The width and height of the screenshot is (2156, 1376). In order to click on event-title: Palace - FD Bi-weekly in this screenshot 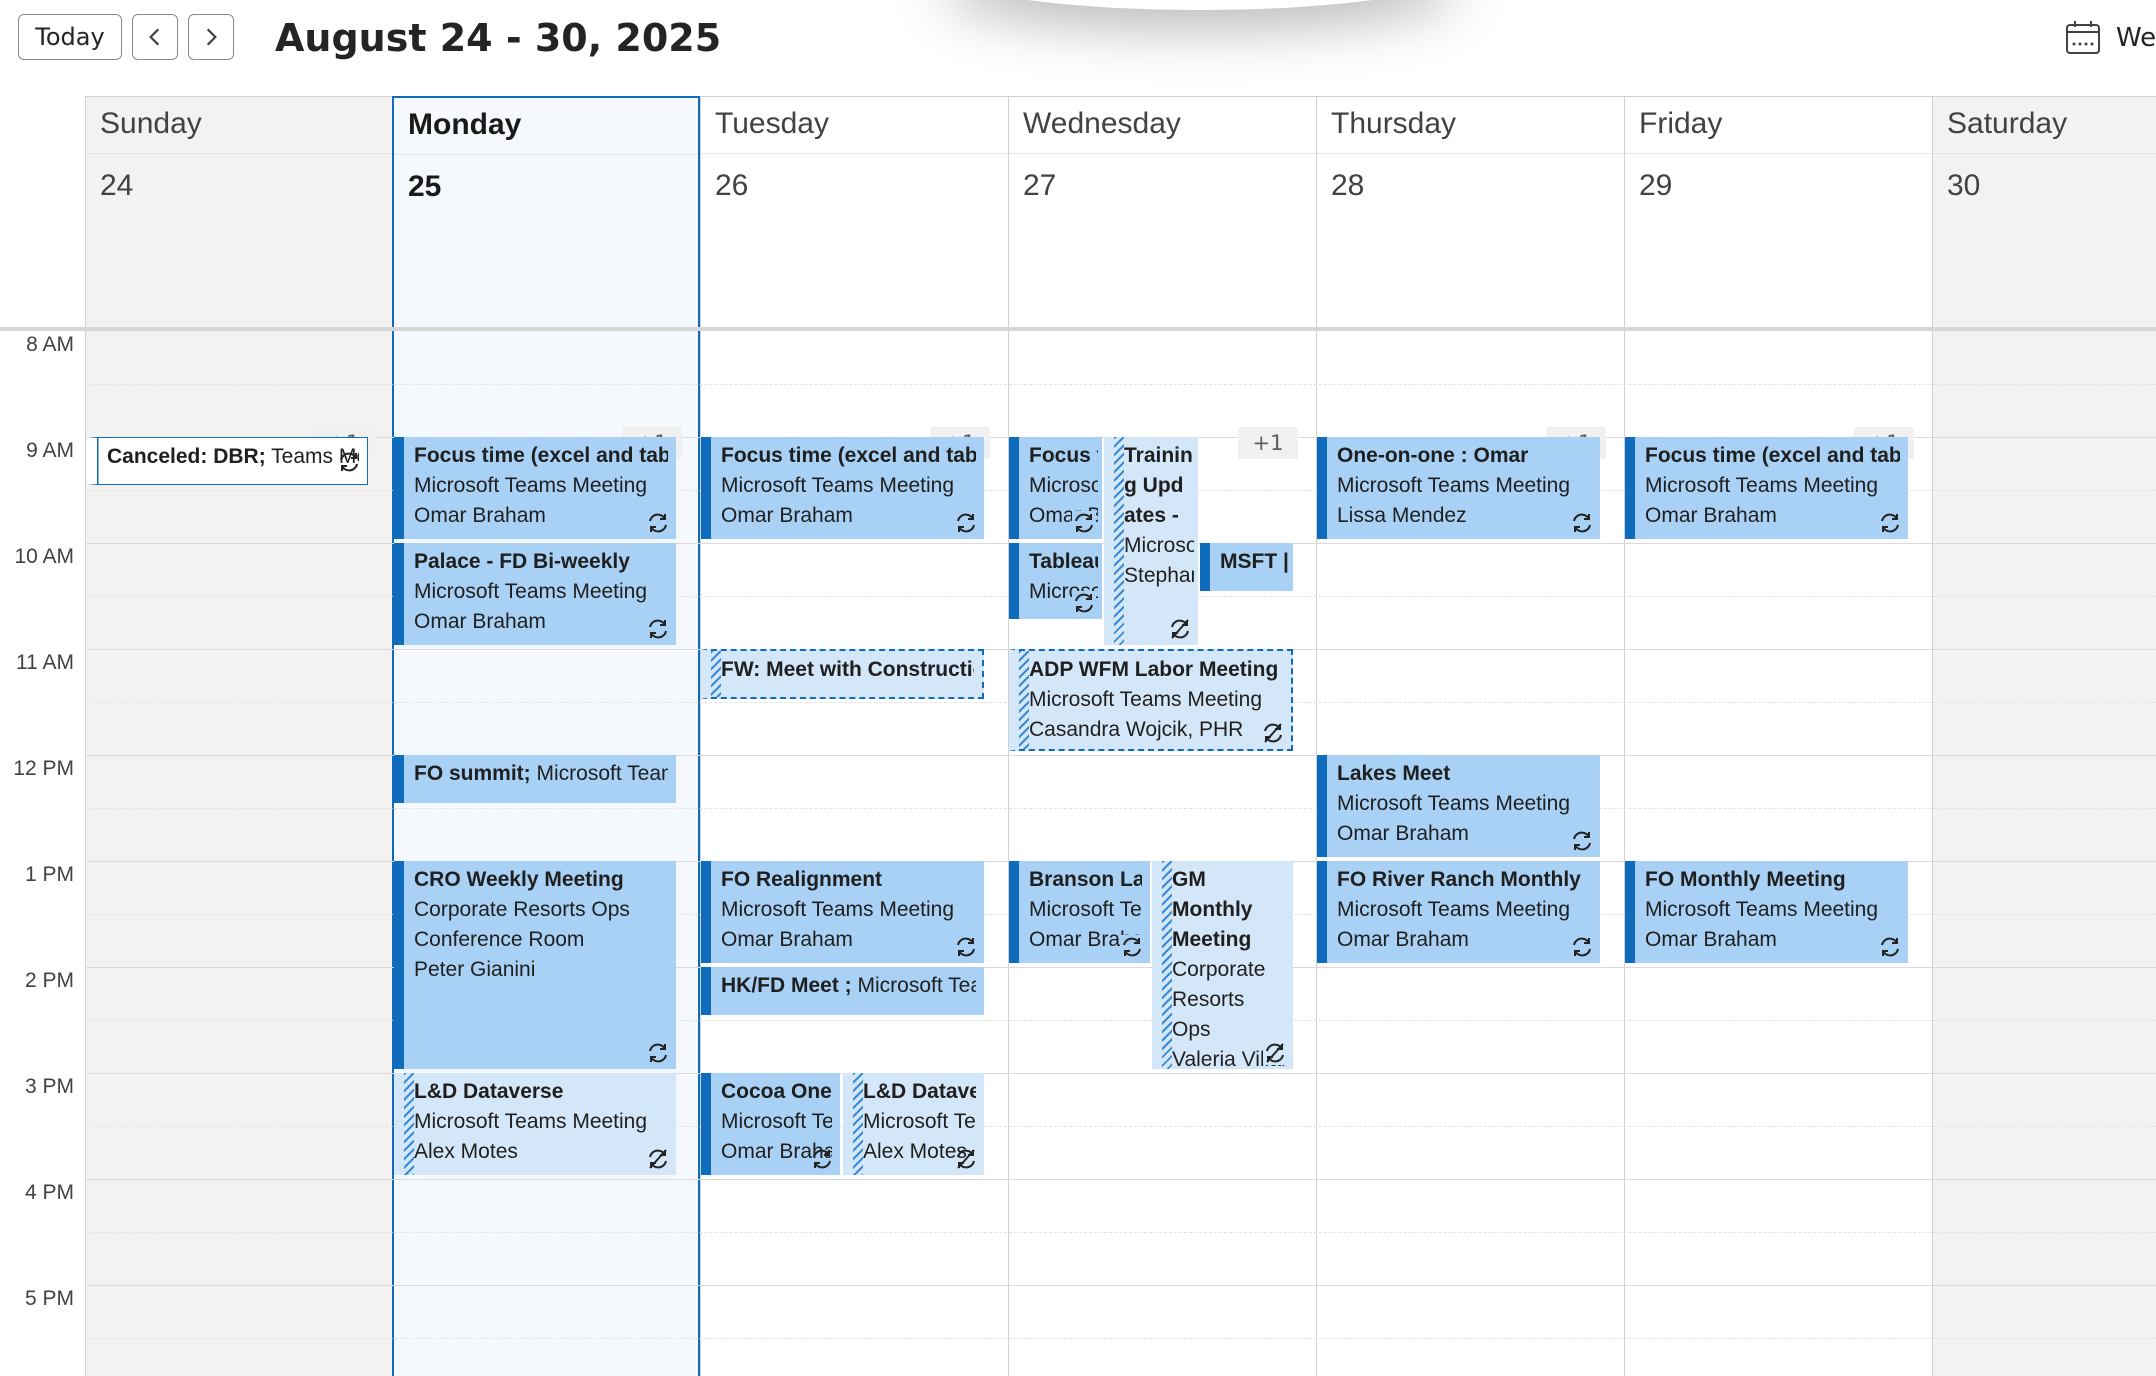, I will do `click(522, 561)`.